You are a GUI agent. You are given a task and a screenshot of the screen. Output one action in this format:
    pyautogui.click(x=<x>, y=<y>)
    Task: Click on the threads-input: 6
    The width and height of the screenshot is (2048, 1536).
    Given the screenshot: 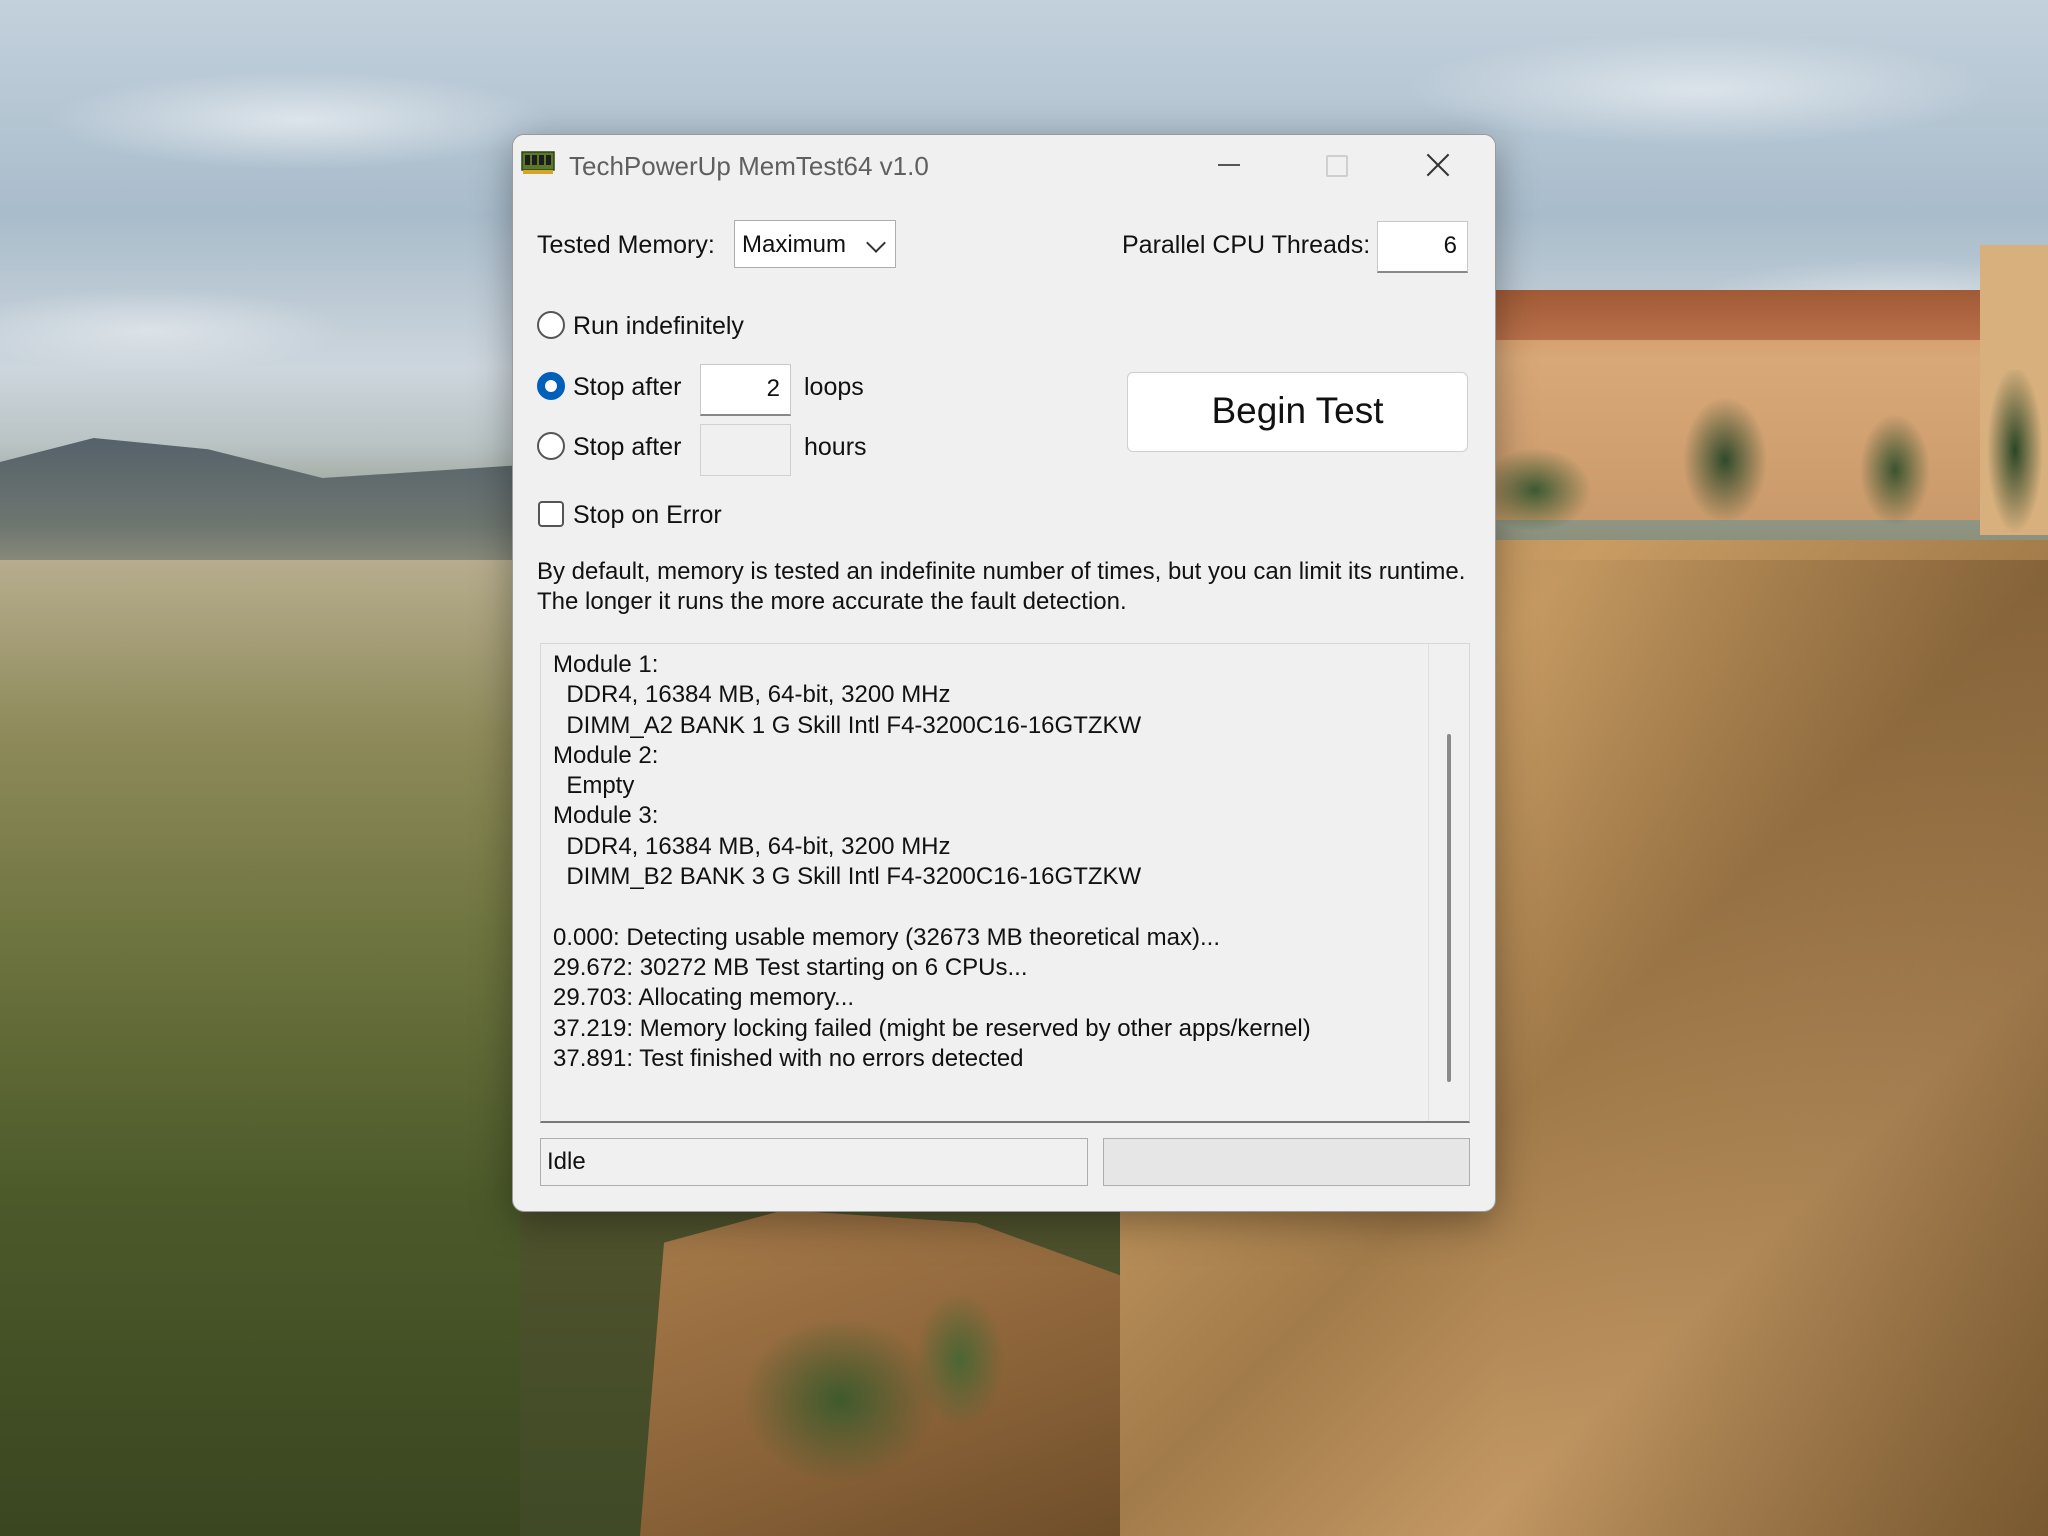 What is the action you would take?
    pyautogui.click(x=1422, y=247)
    